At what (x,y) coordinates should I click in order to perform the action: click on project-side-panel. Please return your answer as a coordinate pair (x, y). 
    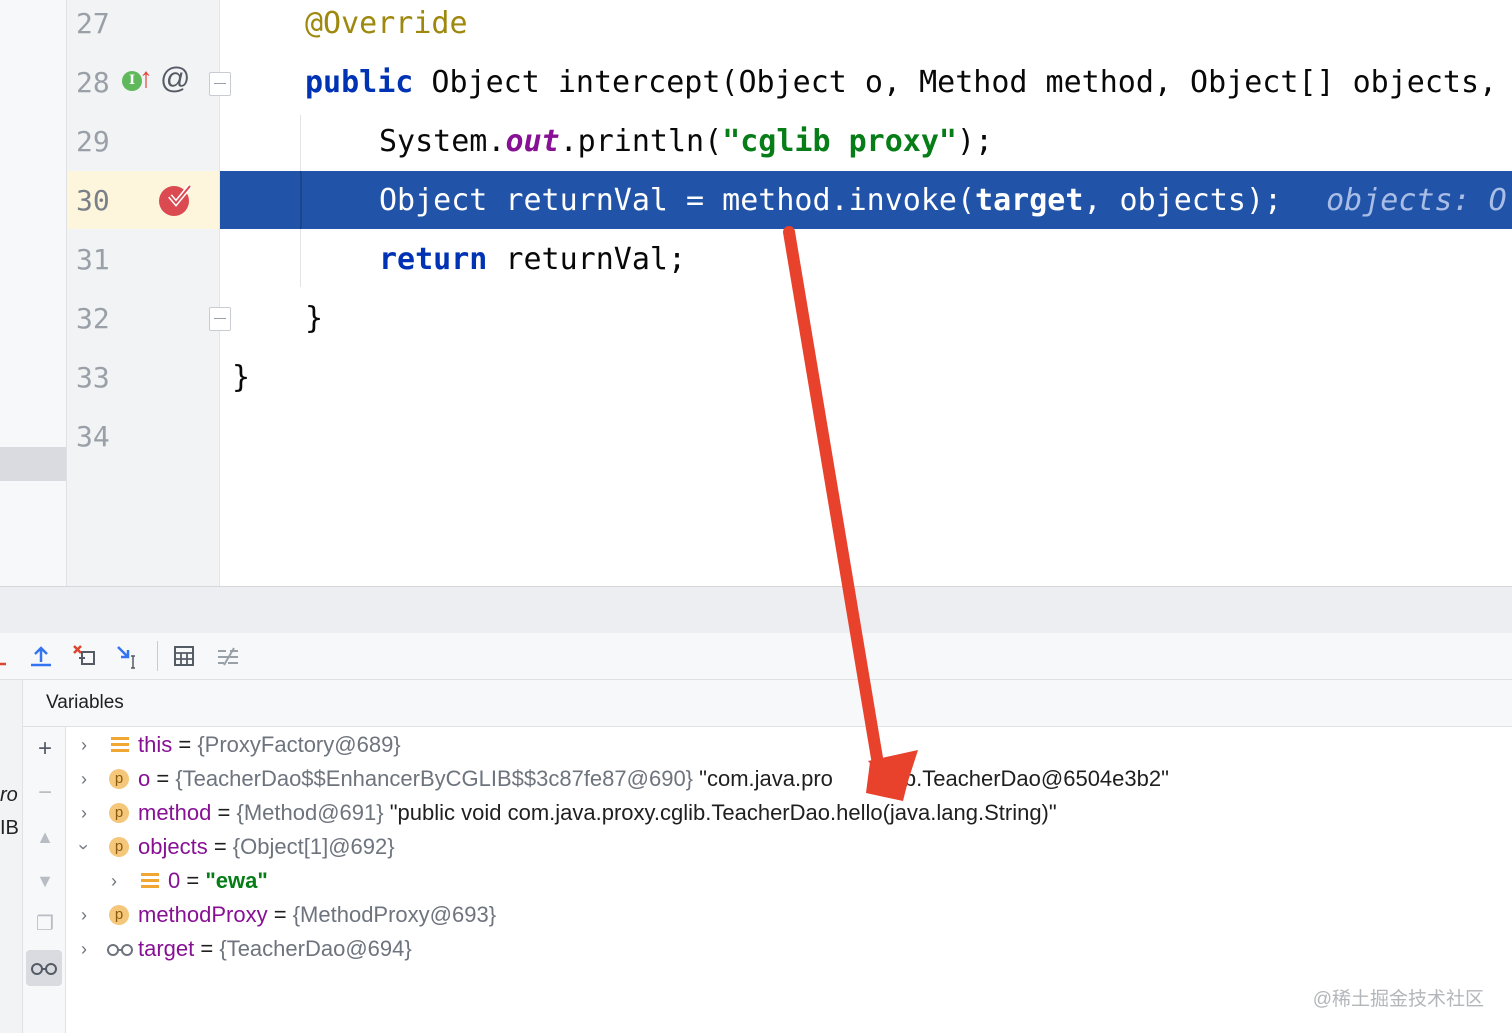
    Looking at the image, I should click on (33, 293).